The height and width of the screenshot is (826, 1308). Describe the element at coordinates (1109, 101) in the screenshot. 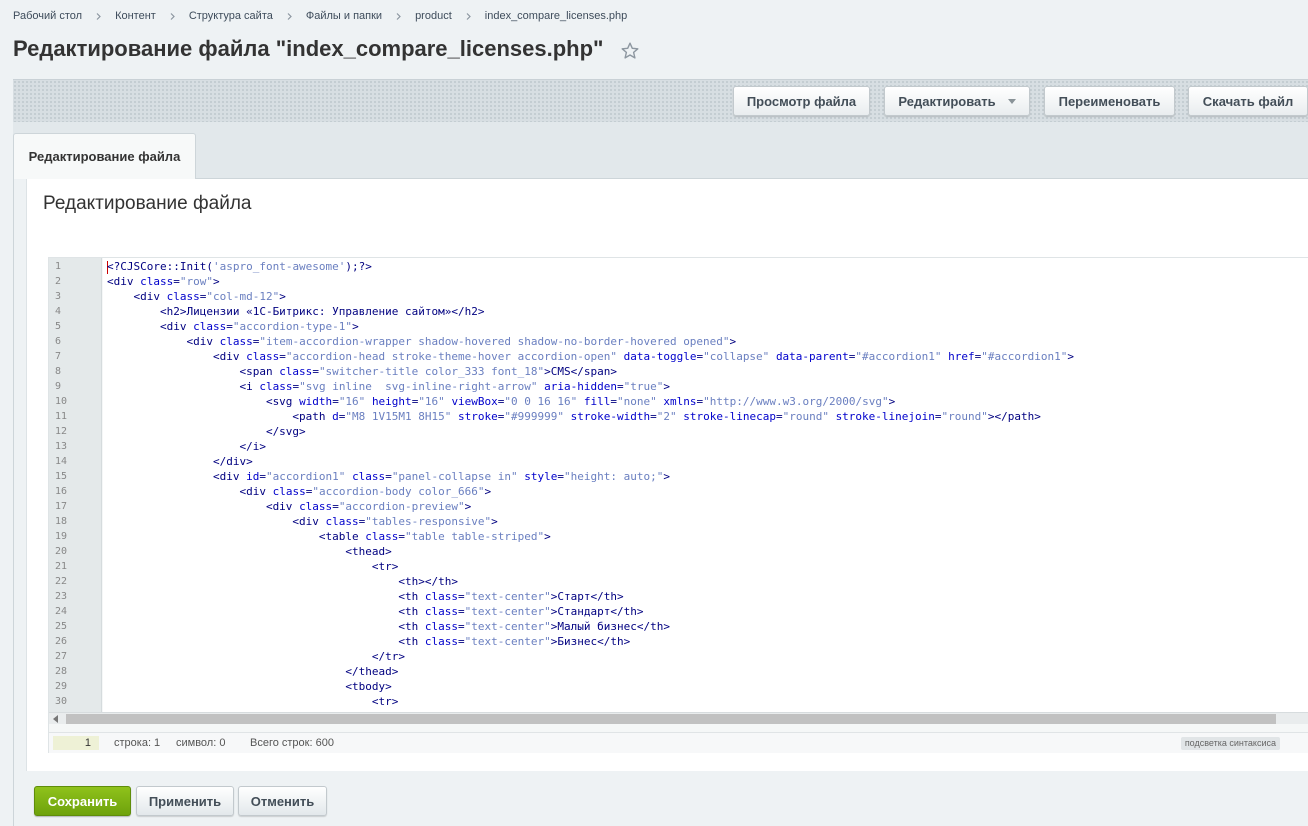

I see `rename-button: Переименовать` at that location.